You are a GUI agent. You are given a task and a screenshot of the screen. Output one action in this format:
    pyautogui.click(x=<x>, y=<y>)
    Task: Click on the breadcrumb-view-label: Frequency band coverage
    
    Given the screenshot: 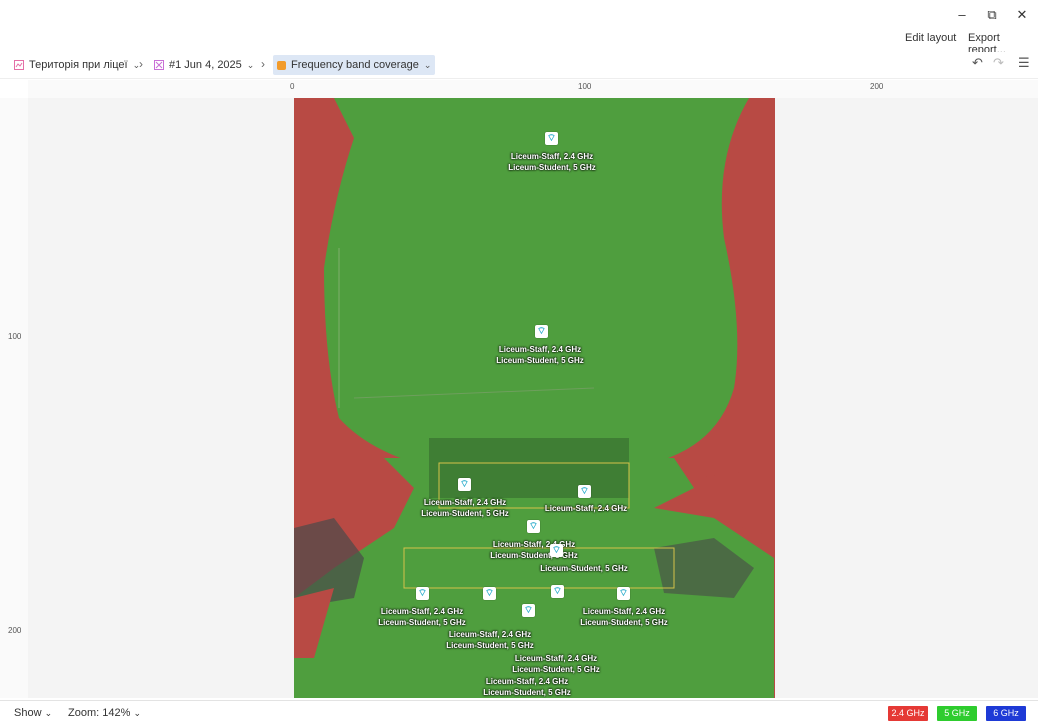 What is the action you would take?
    pyautogui.click(x=355, y=65)
    